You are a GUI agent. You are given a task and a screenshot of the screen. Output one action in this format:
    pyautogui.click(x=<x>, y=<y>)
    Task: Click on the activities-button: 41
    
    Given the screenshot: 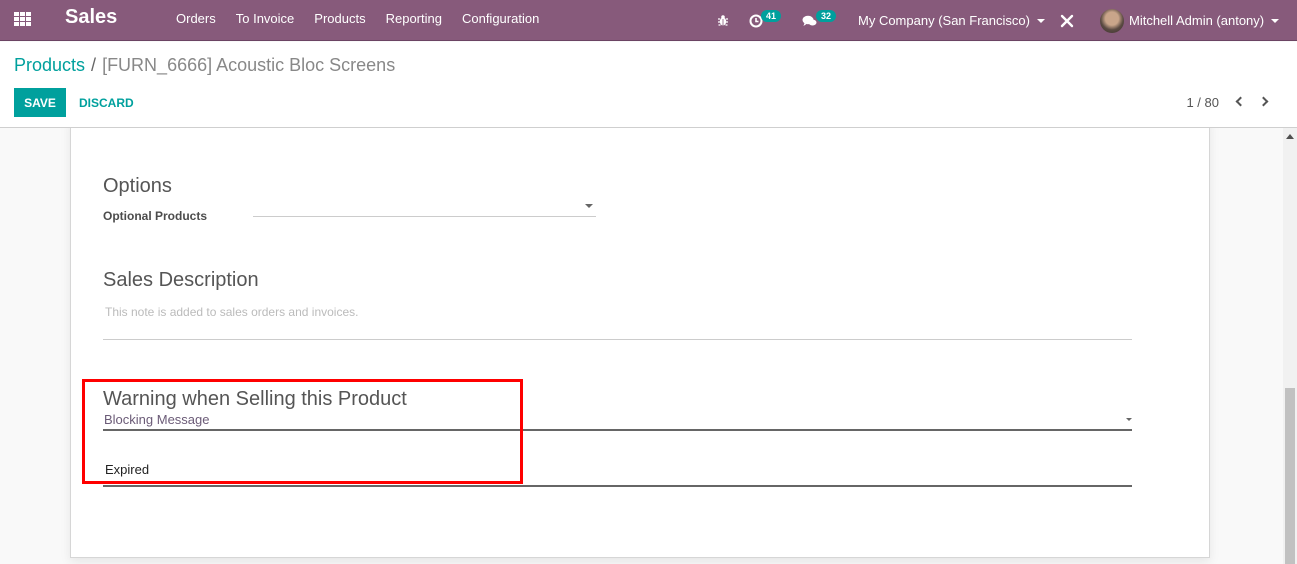 What is the action you would take?
    pyautogui.click(x=765, y=20)
    